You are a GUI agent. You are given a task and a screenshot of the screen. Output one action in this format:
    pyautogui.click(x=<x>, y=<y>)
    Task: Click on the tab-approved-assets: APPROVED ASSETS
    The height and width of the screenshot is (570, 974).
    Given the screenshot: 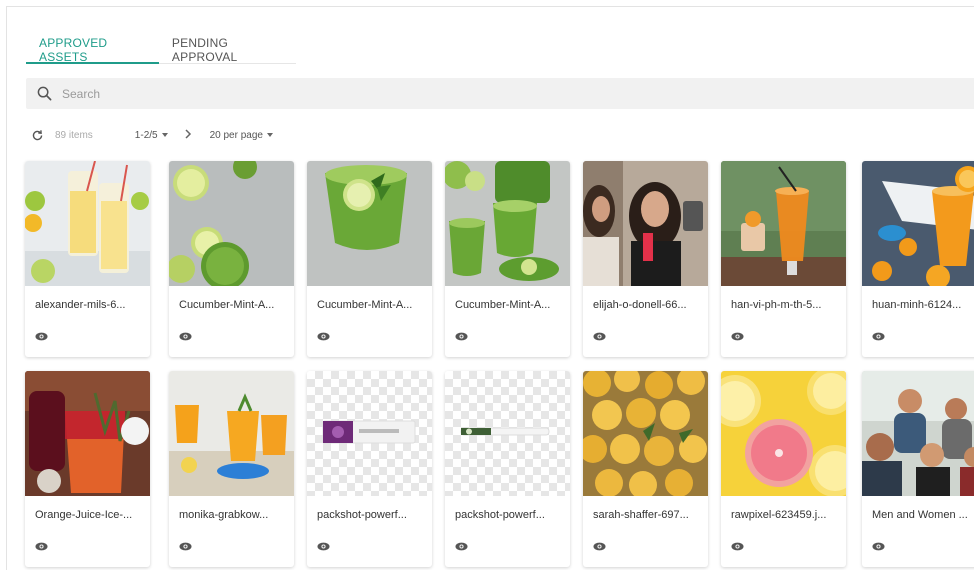 What is the action you would take?
    pyautogui.click(x=92, y=47)
    